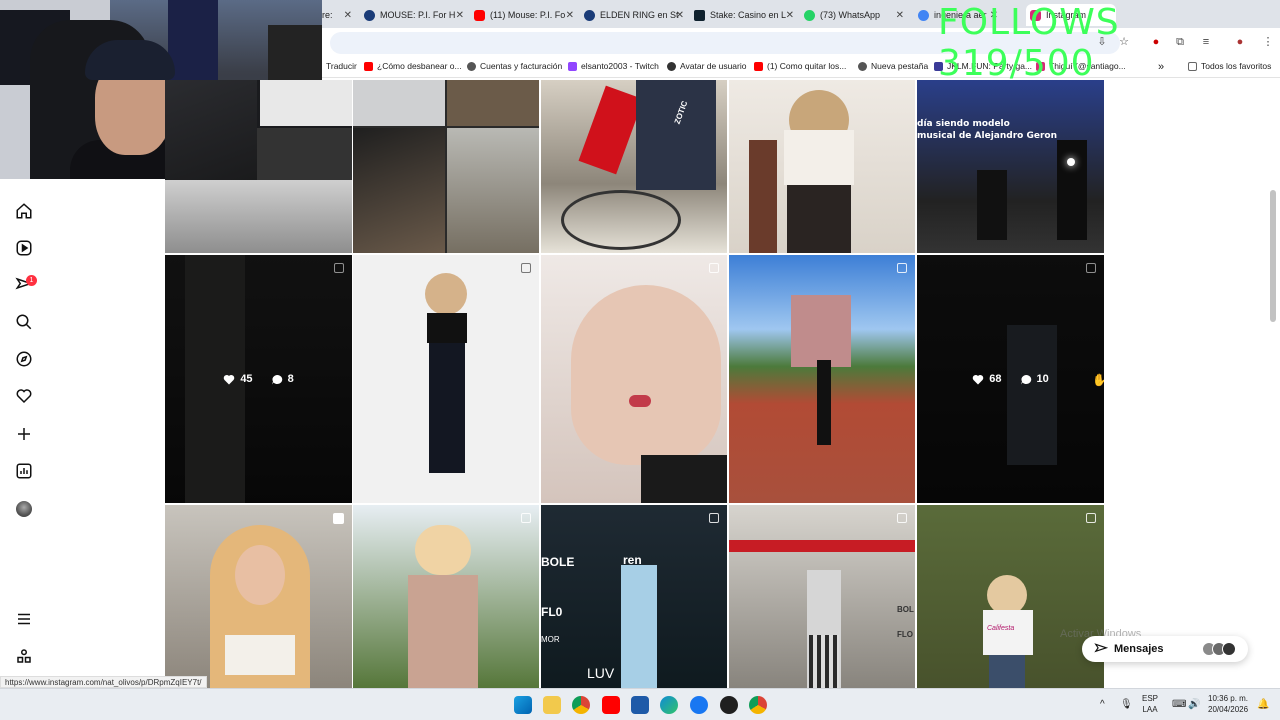 Image resolution: width=1280 pixels, height=720 pixels. Describe the element at coordinates (341, 66) in the screenshot. I see `bookmark-item: Traducir` at that location.